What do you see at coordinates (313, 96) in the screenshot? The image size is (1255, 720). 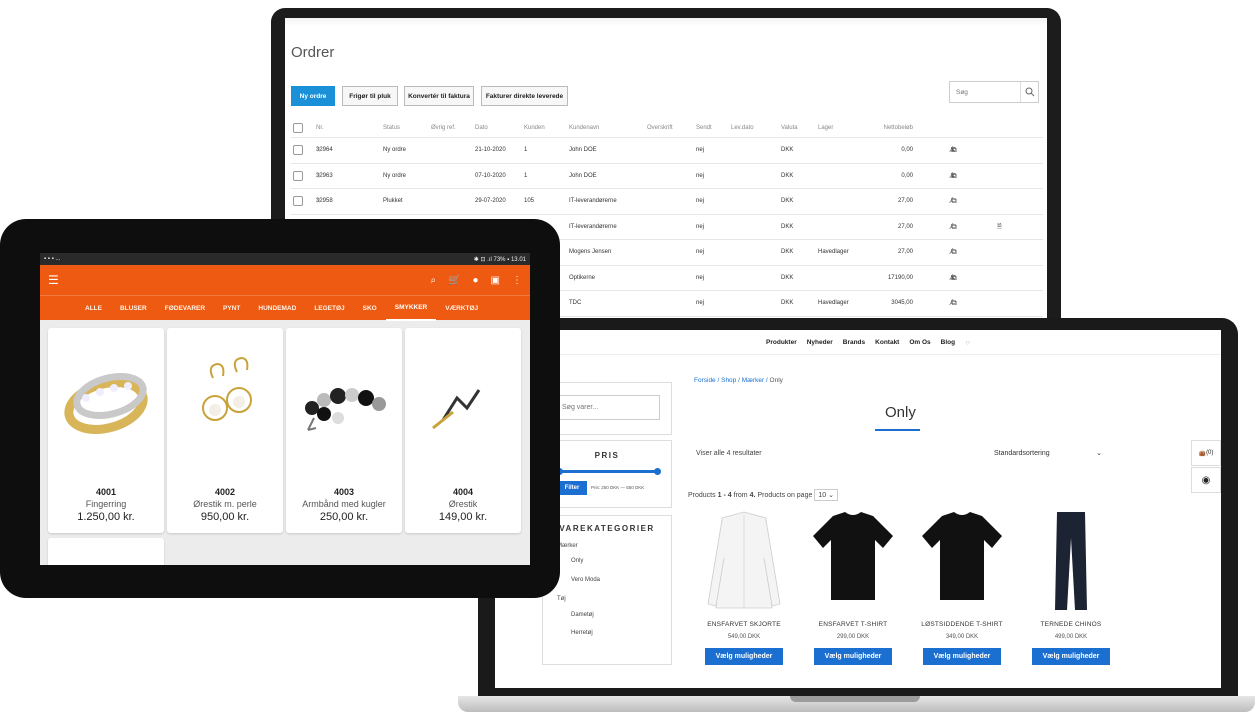 I see `new-order-button: Ny ordre` at bounding box center [313, 96].